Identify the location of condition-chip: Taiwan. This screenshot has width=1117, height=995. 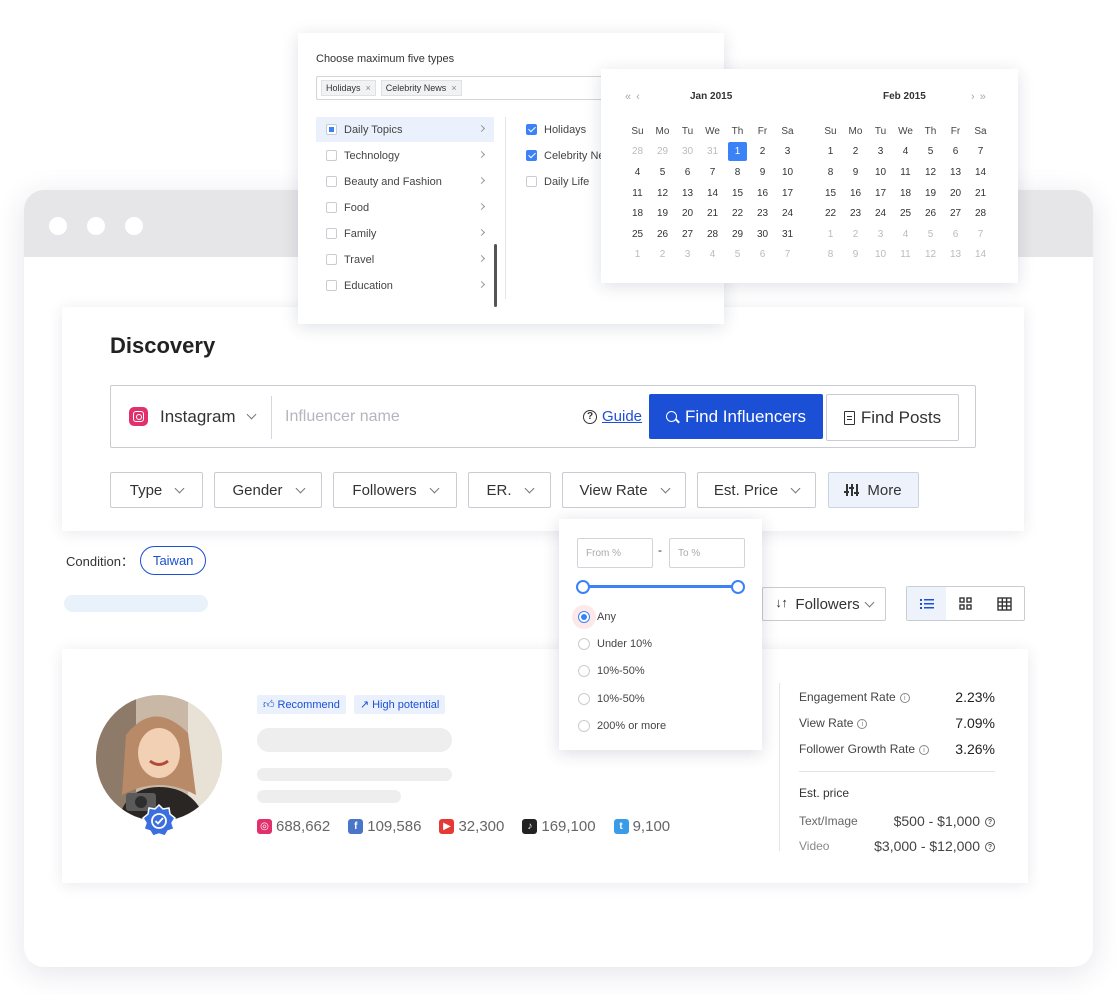
(173, 560).